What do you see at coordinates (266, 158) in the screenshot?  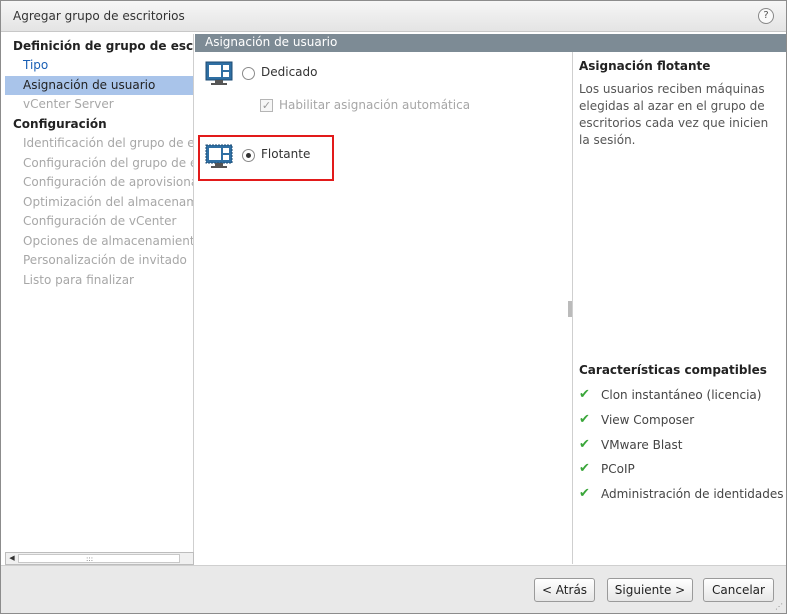 I see `floating-option-highlight` at bounding box center [266, 158].